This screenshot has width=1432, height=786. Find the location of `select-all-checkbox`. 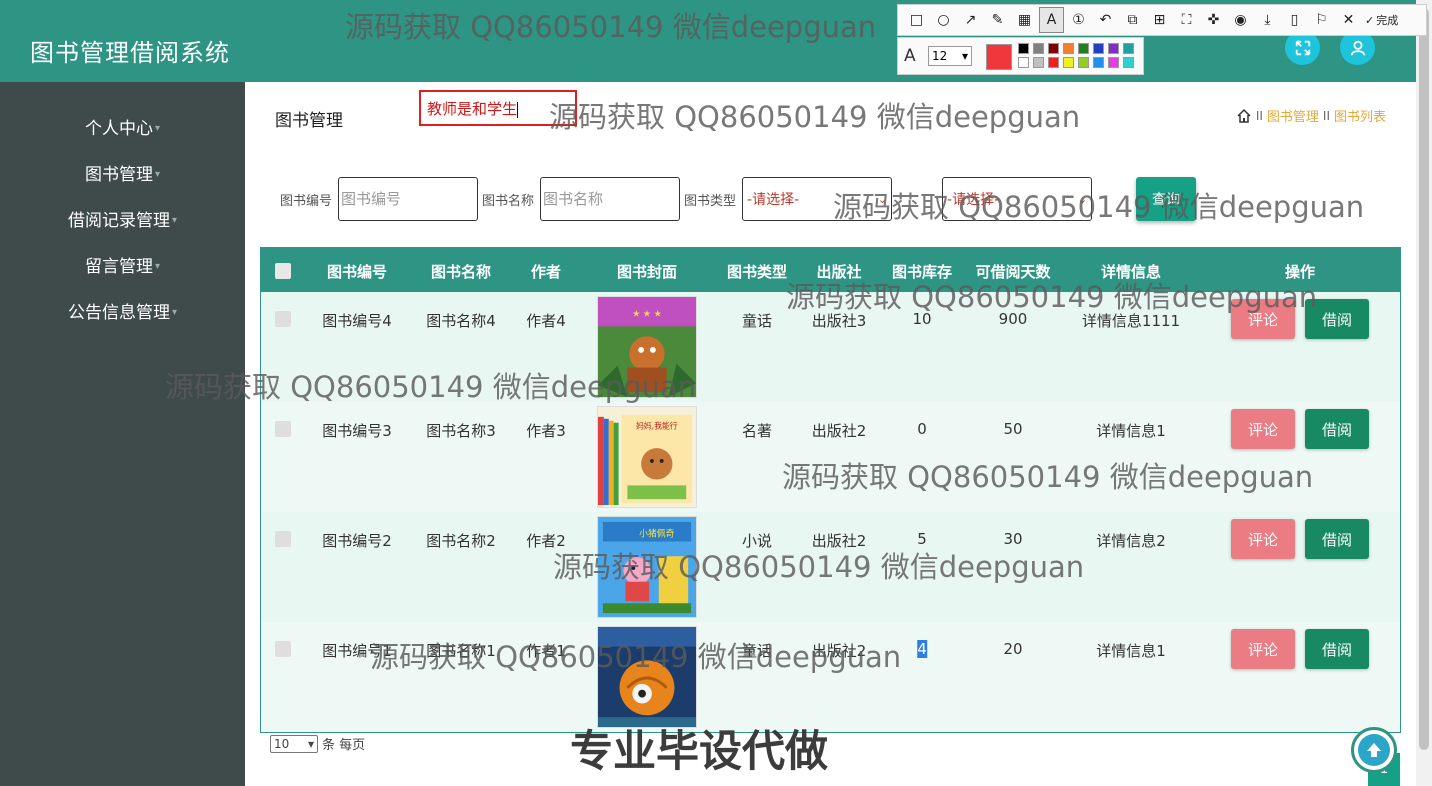

select-all-checkbox is located at coordinates (283, 271).